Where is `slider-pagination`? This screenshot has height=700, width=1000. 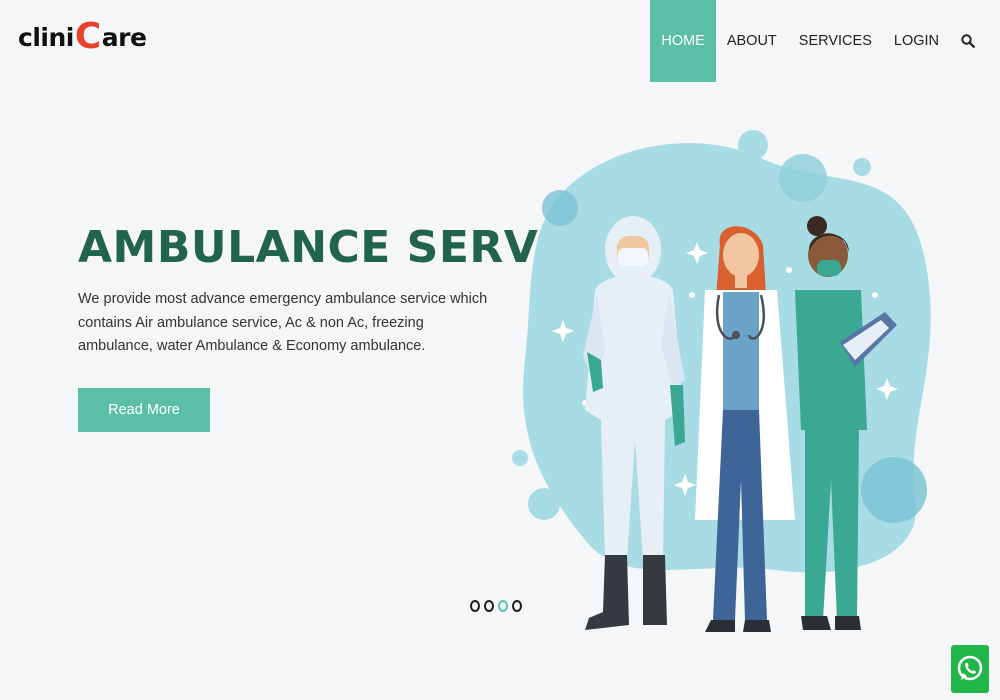
slider-pagination is located at coordinates (496, 606).